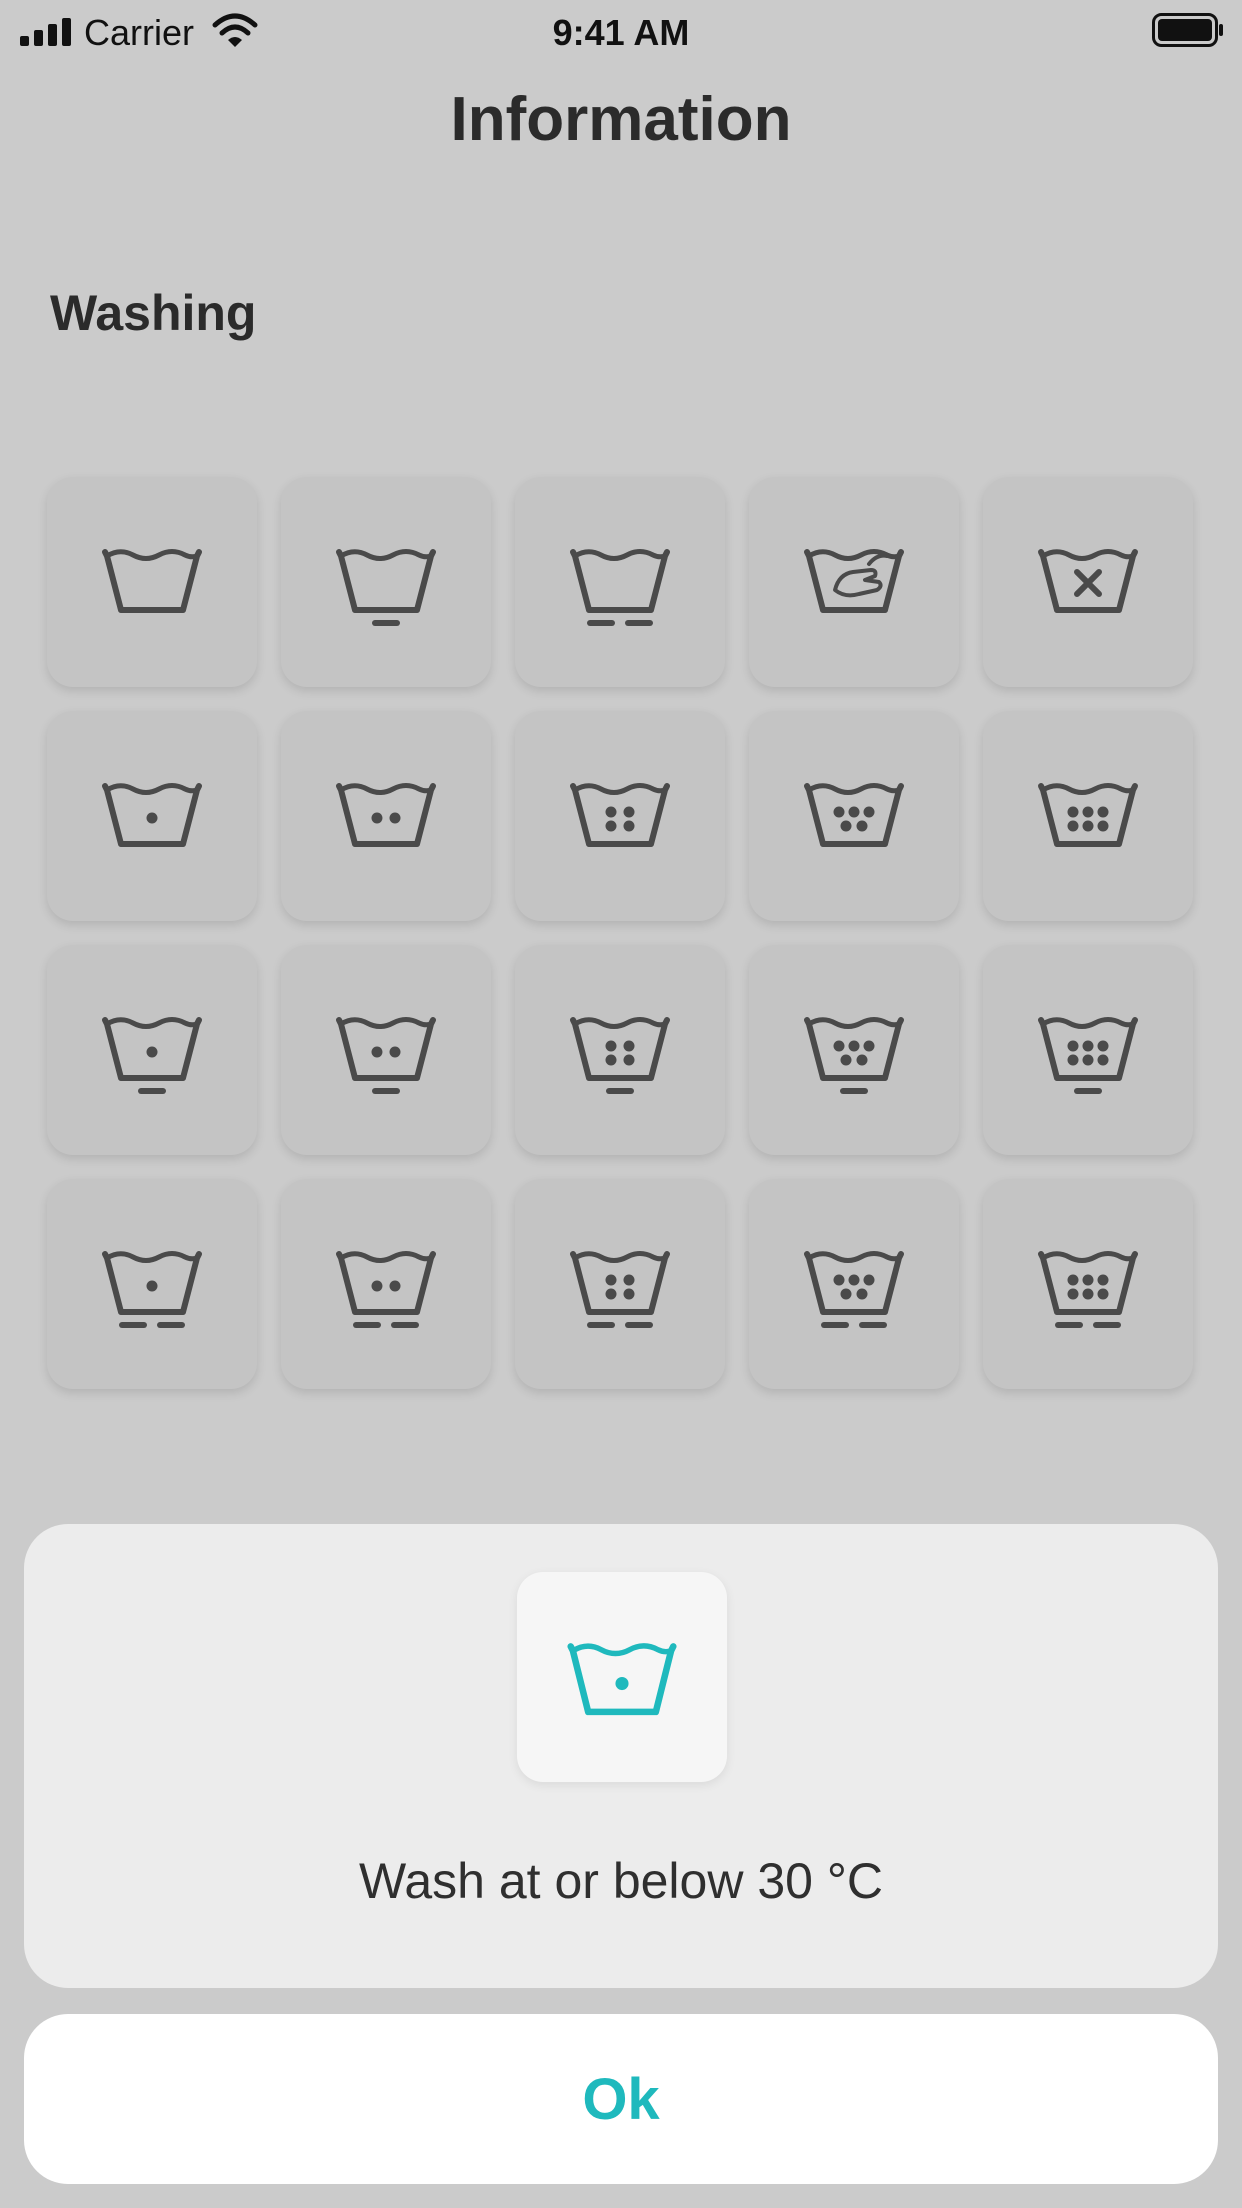 The width and height of the screenshot is (1242, 2208). I want to click on hand-wash-icon, so click(854, 581).